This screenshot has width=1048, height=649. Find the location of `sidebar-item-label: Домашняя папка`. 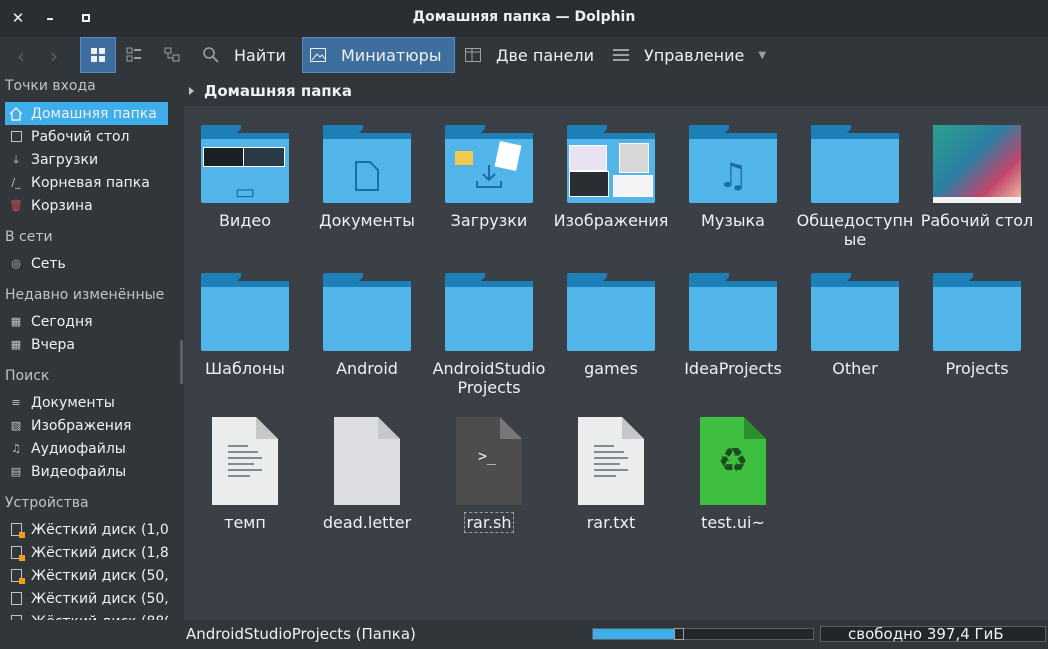

sidebar-item-label: Домашняя папка is located at coordinates (94, 113).